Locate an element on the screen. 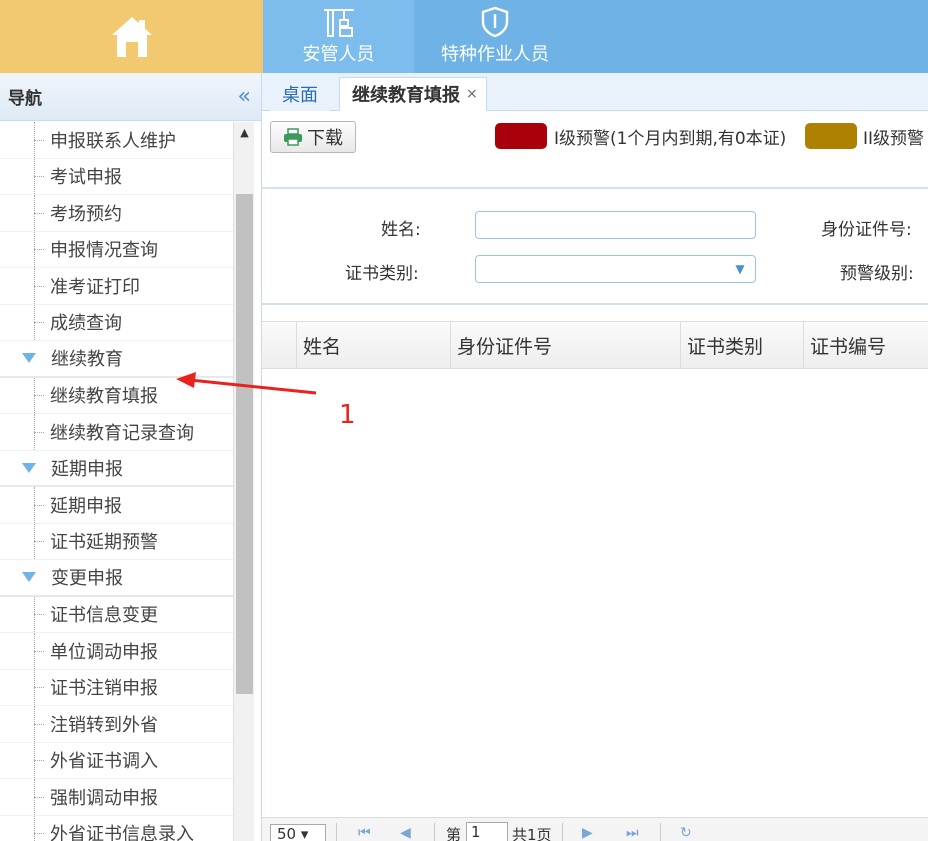  sidebar-item-label: 证书信息变更 is located at coordinates (104, 616).